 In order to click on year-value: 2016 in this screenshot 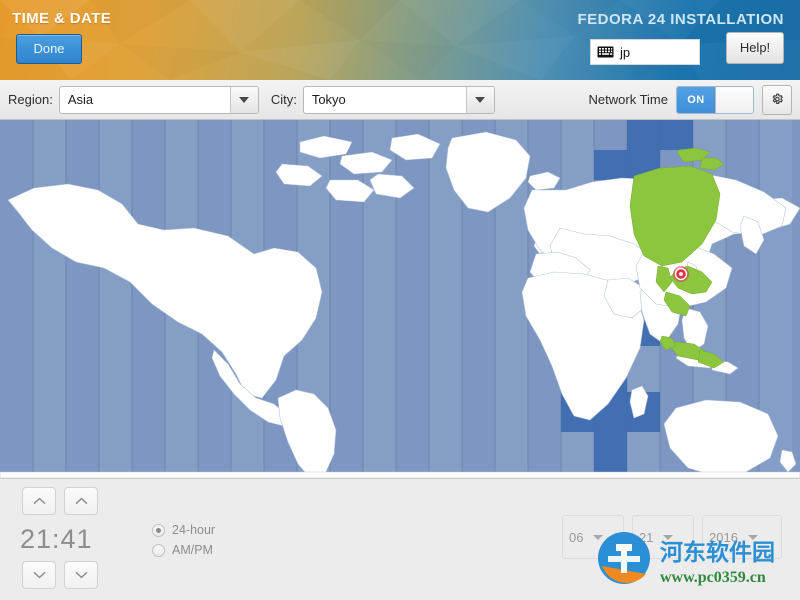, I will do `click(723, 537)`.